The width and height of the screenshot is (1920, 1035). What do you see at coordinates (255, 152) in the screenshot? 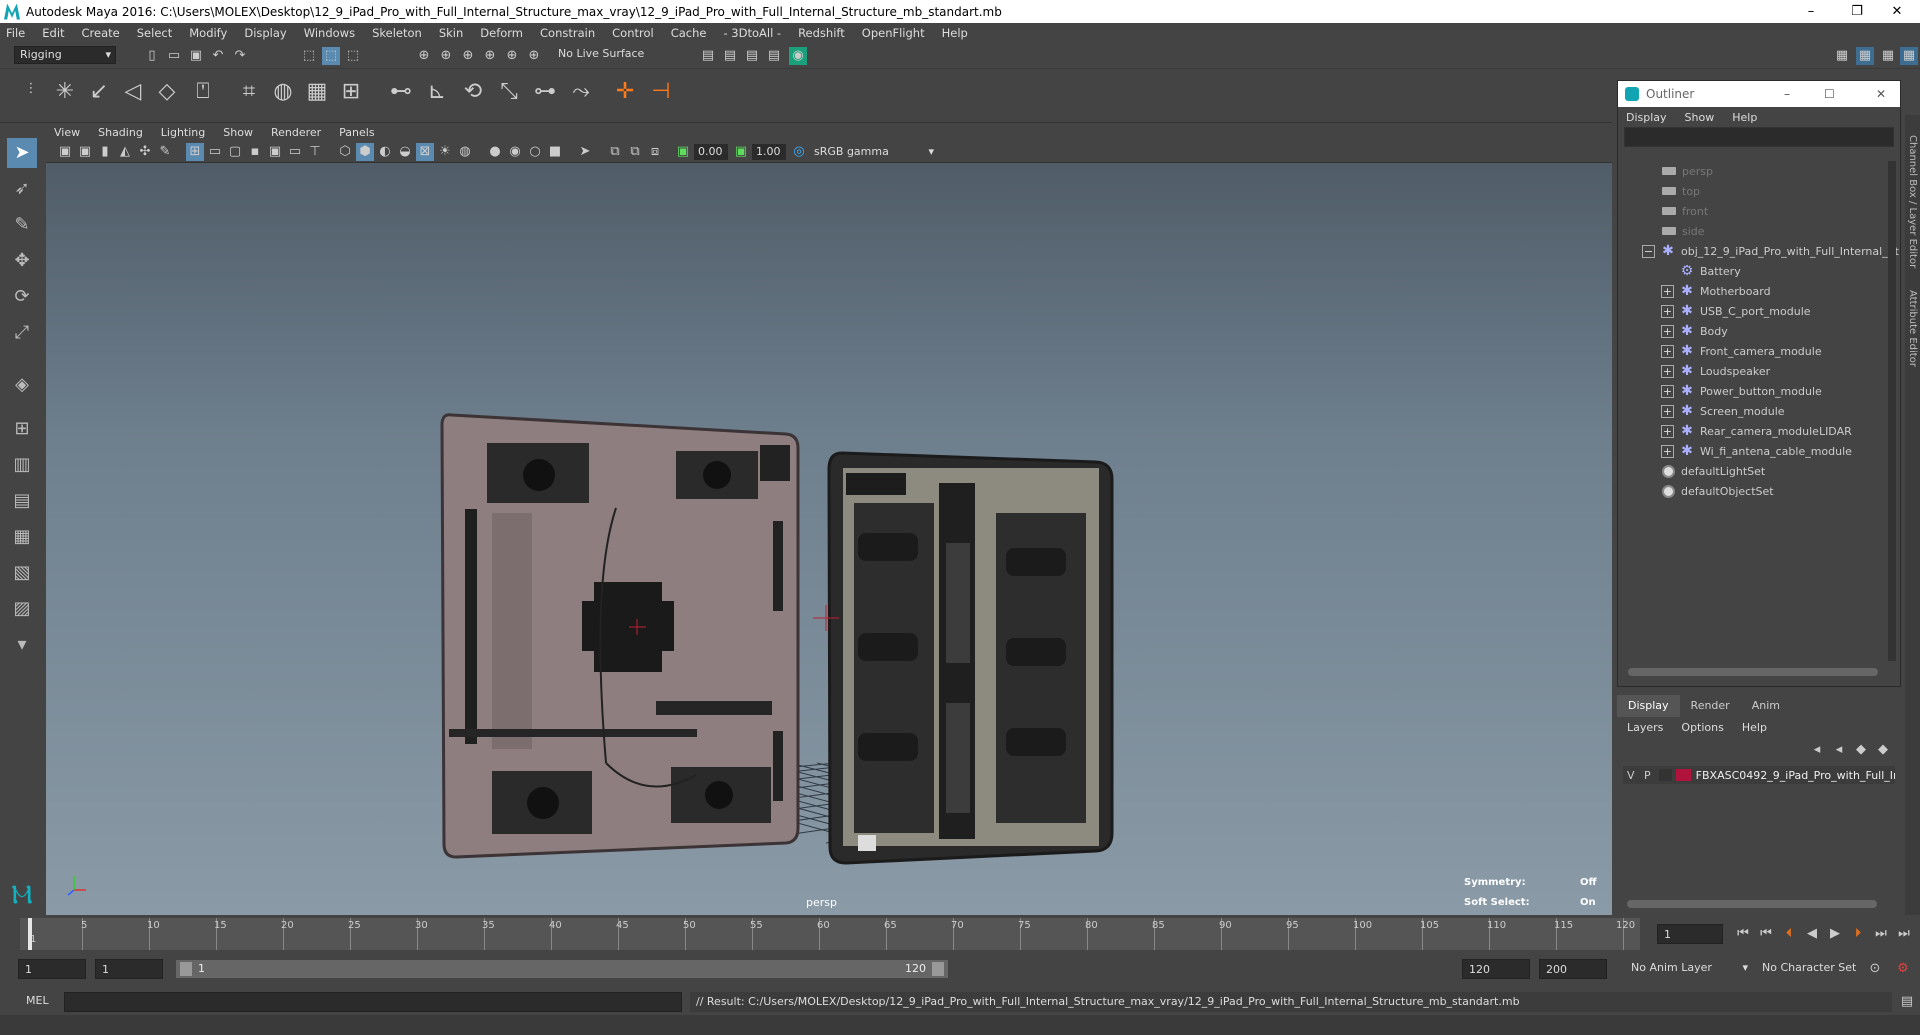
I see `gate-mask-icon: ▪` at bounding box center [255, 152].